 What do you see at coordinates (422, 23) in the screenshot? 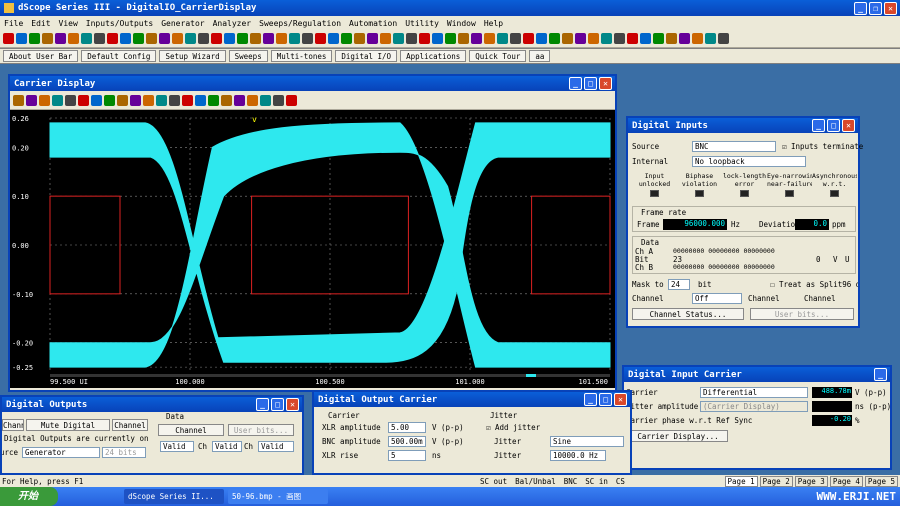
I see `menu-item-utility: Utility` at bounding box center [422, 23].